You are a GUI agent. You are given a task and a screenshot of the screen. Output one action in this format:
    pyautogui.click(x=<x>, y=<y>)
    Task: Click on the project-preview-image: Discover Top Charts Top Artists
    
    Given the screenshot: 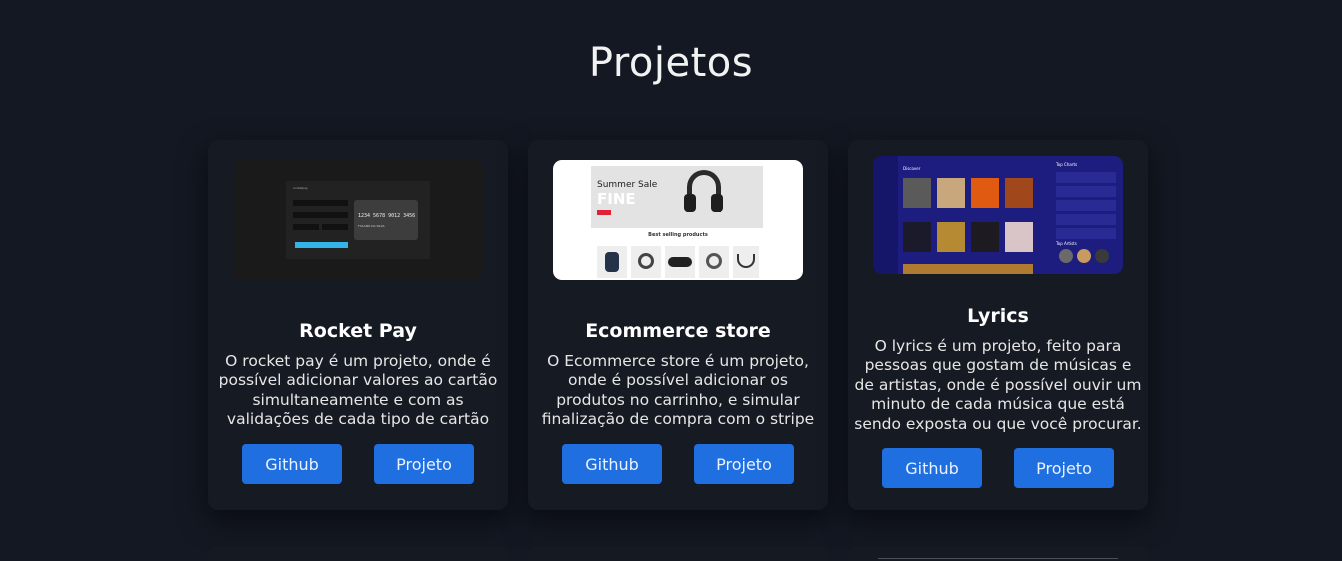 What is the action you would take?
    pyautogui.click(x=998, y=215)
    